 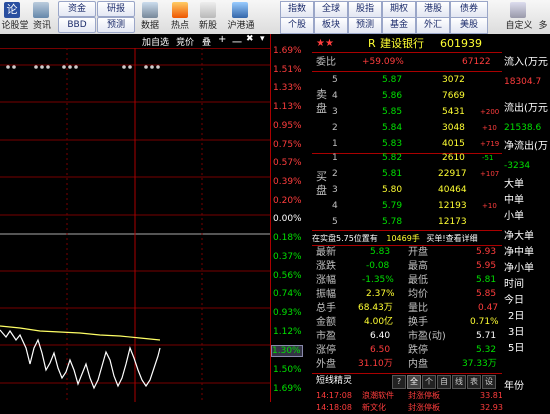 I want to click on side-label: 净流出(万, so click(x=526, y=146).